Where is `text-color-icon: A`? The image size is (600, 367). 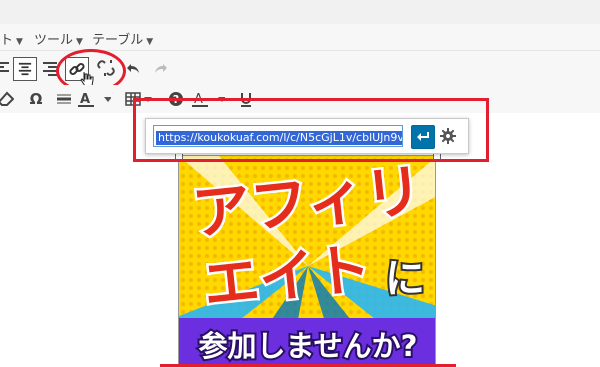 text-color-icon: A is located at coordinates (94, 99).